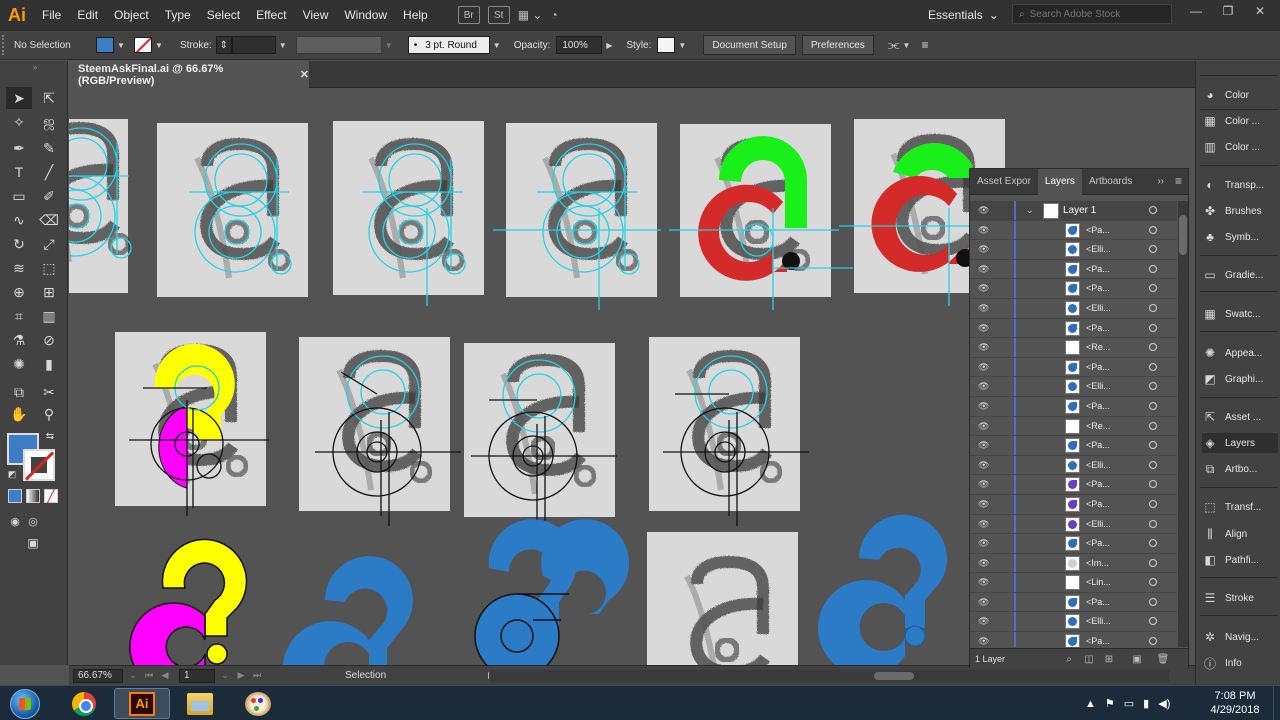 The width and height of the screenshot is (1280, 720). What do you see at coordinates (1240, 211) in the screenshot?
I see `dock-brushes: ✤ Brushes` at bounding box center [1240, 211].